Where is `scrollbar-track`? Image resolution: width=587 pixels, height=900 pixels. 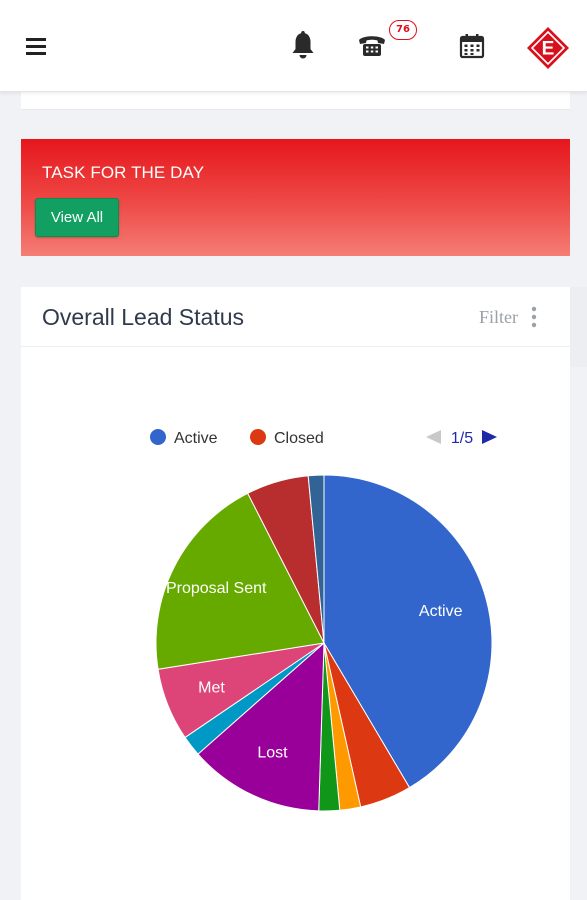
scrollbar-track is located at coordinates (578, 327).